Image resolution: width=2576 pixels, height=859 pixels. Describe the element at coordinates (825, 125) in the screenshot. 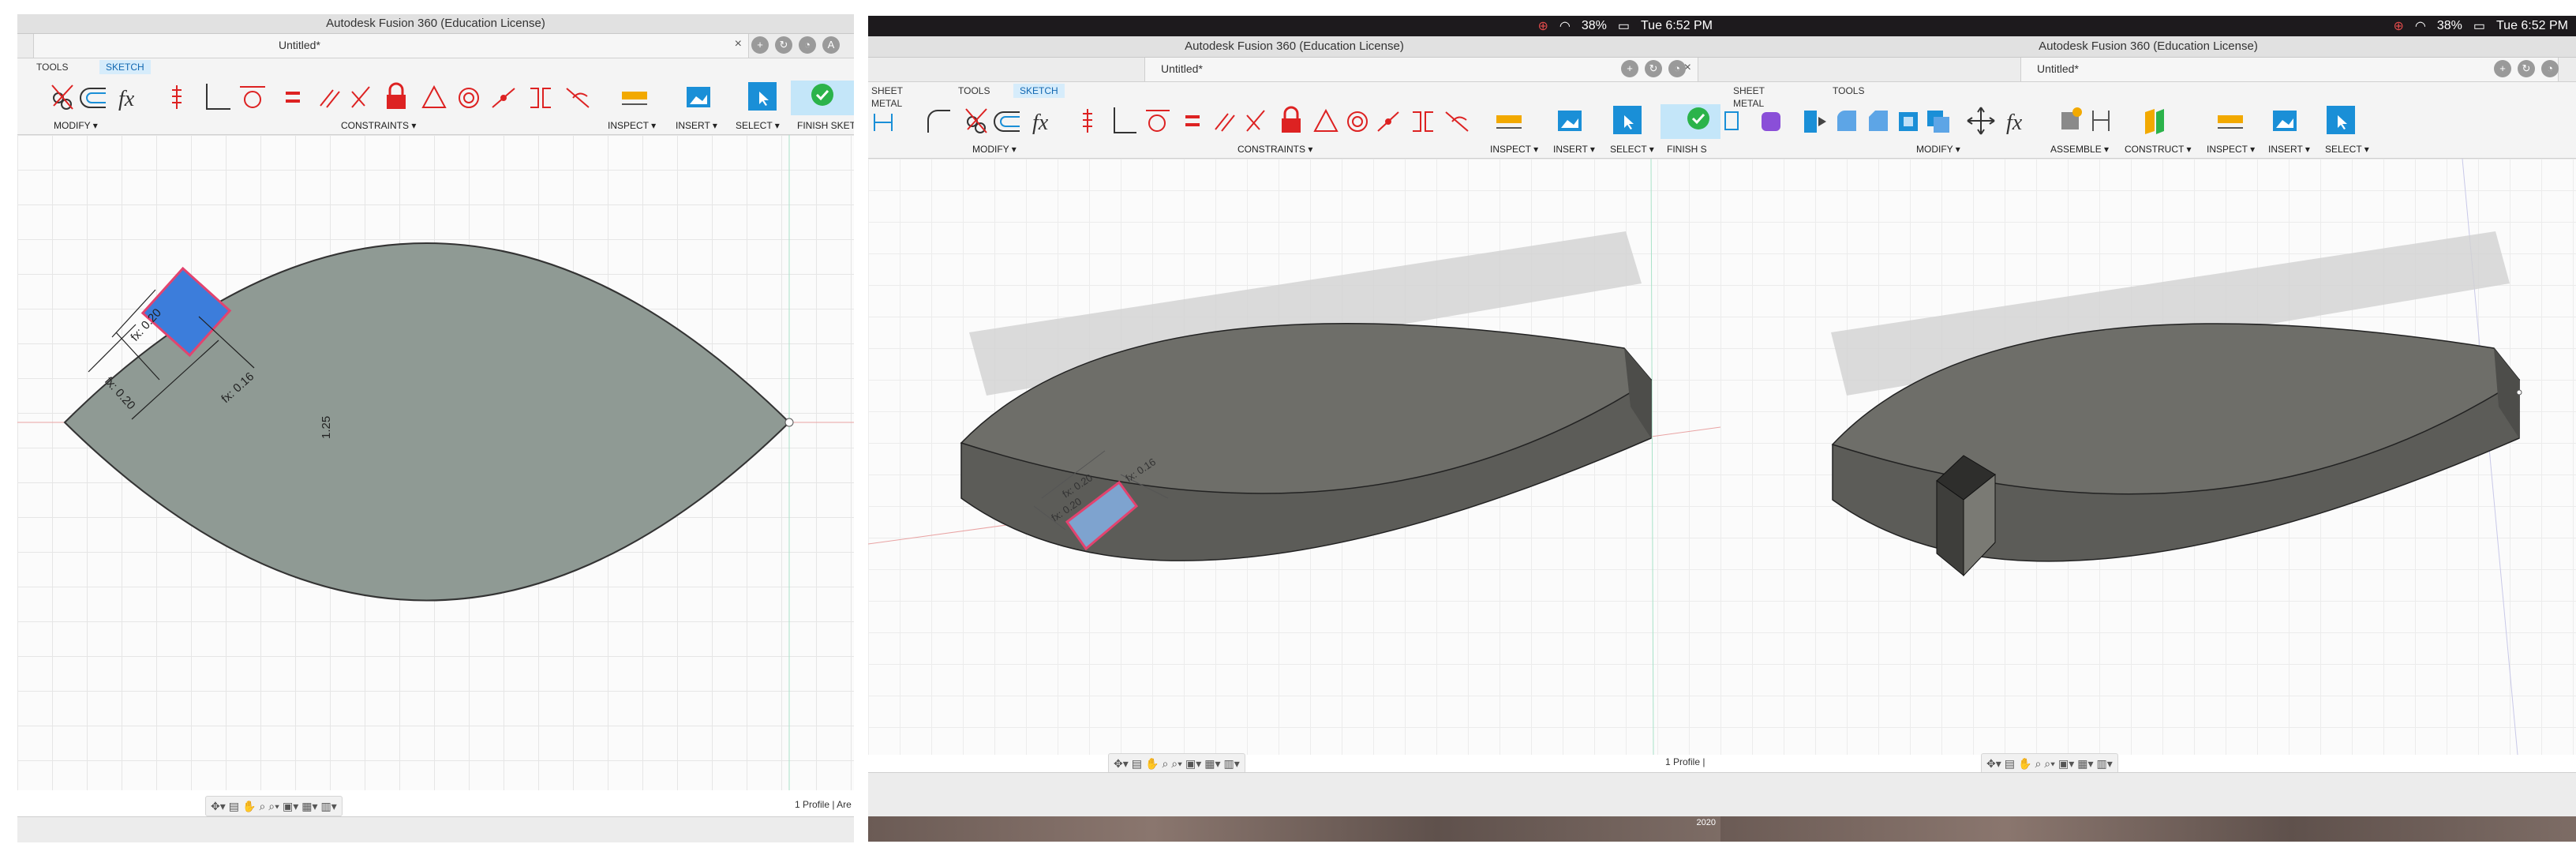

I see `finish-sketch-button: FINISH SKETCH` at that location.